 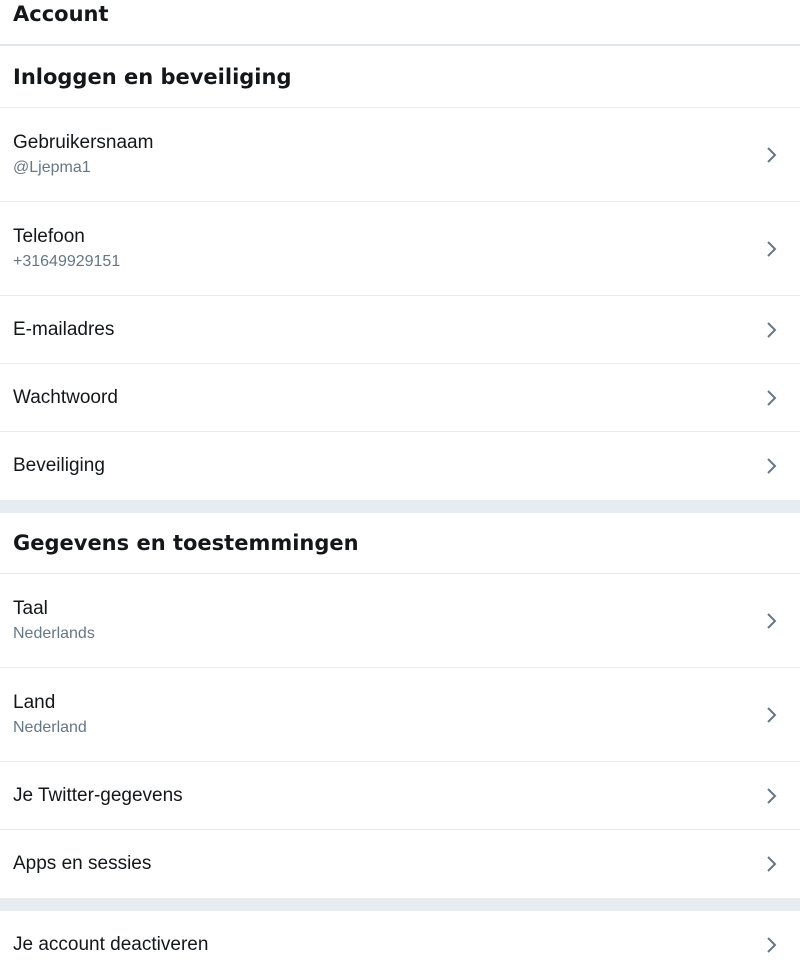 I want to click on setting-label: Gebruikersnaam, so click(x=83, y=142).